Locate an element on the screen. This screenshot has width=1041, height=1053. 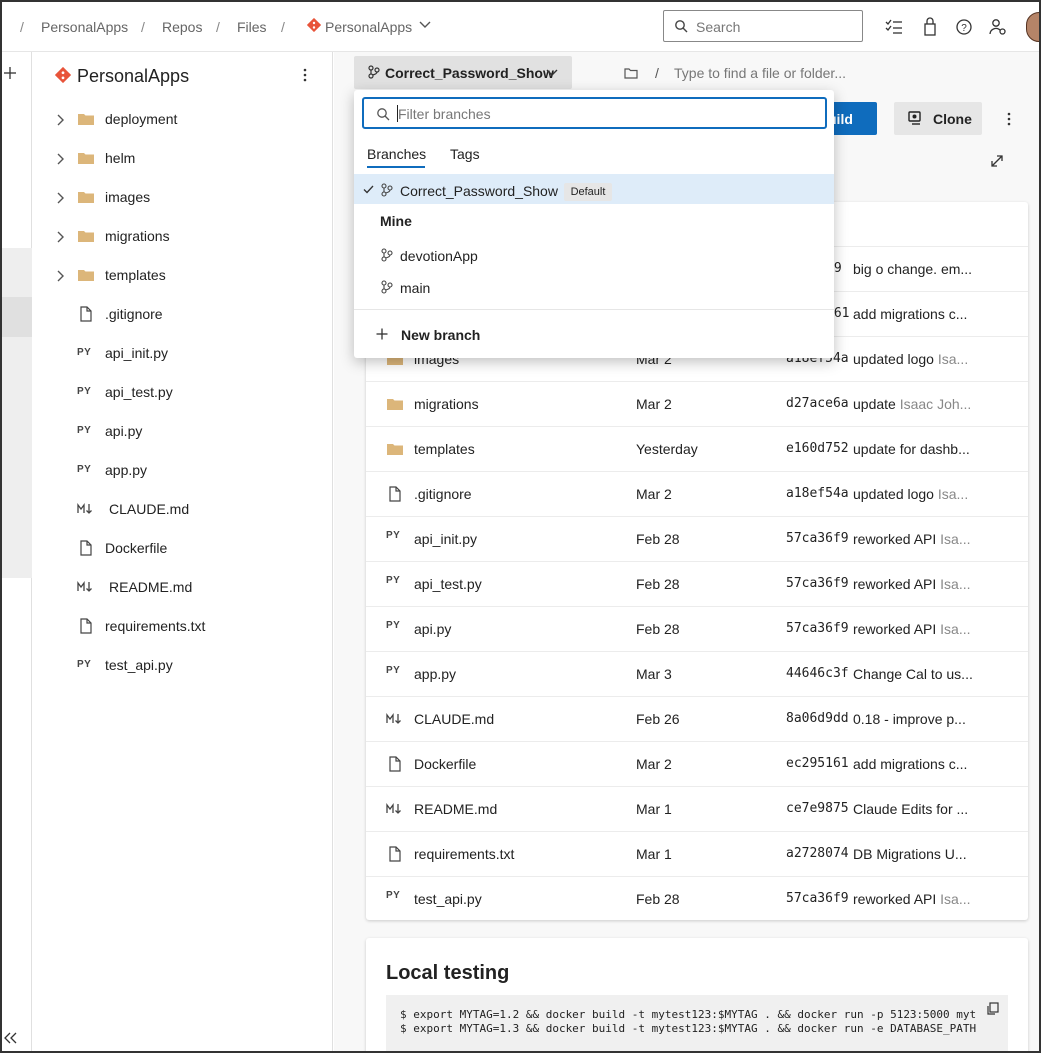
file-name: api.py is located at coordinates (432, 629).